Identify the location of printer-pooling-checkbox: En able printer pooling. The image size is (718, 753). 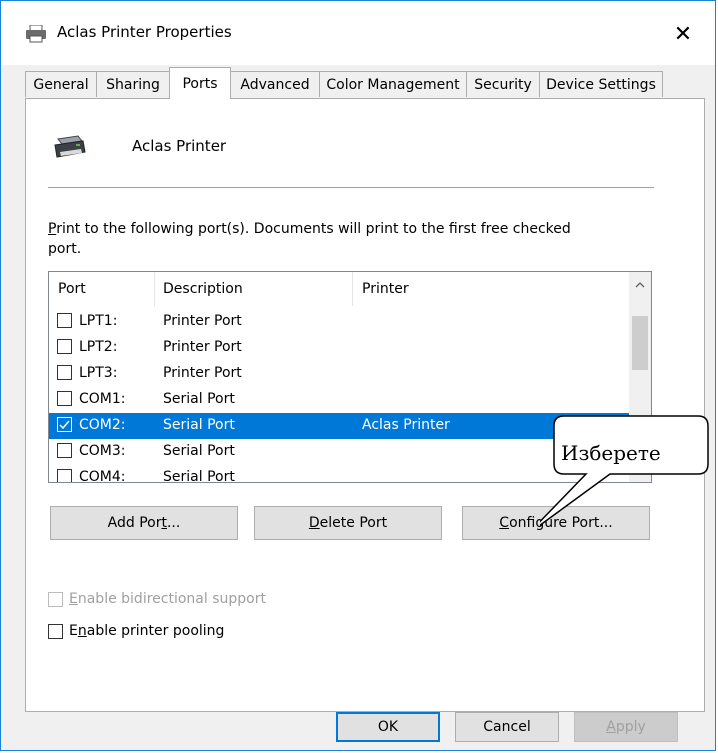
(136, 631).